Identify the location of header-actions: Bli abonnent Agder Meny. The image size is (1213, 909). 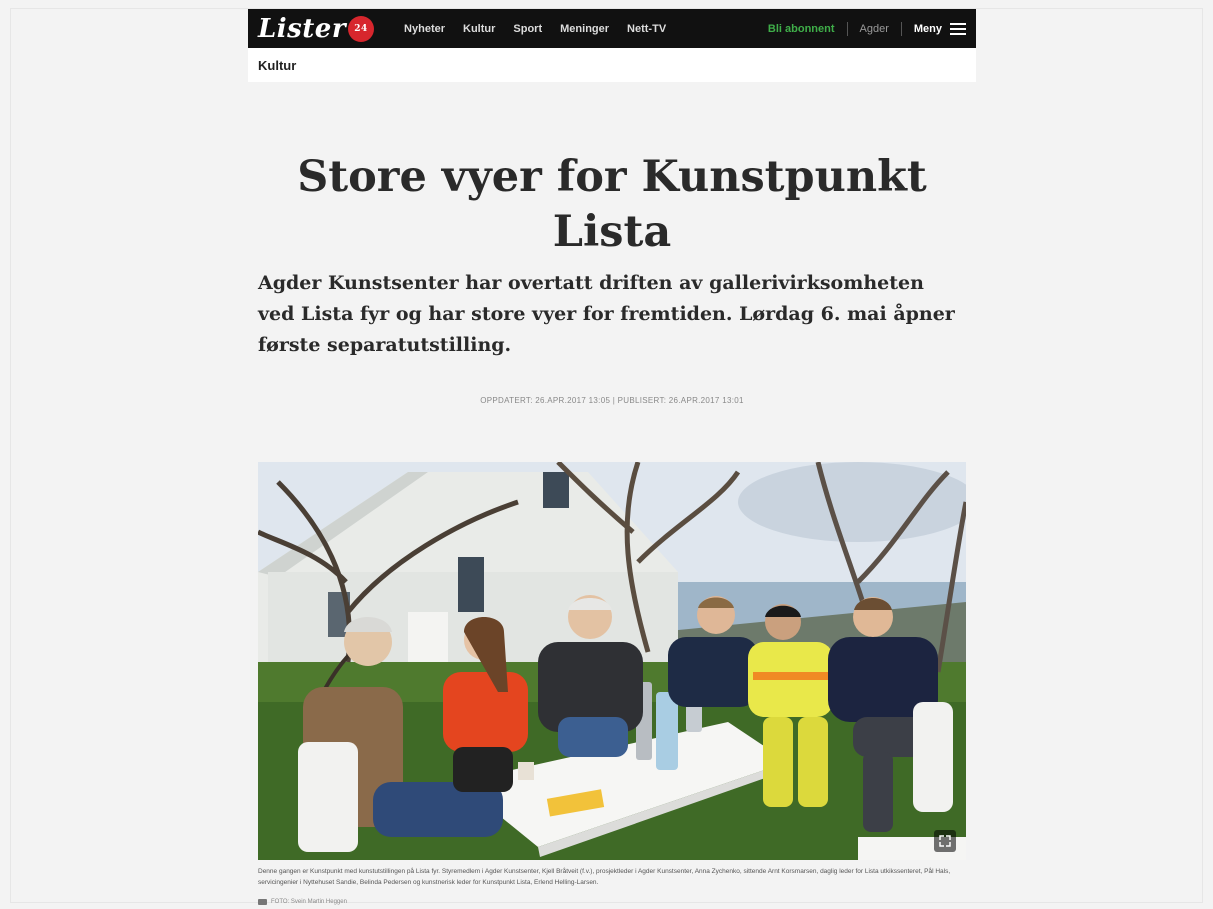
(867, 28).